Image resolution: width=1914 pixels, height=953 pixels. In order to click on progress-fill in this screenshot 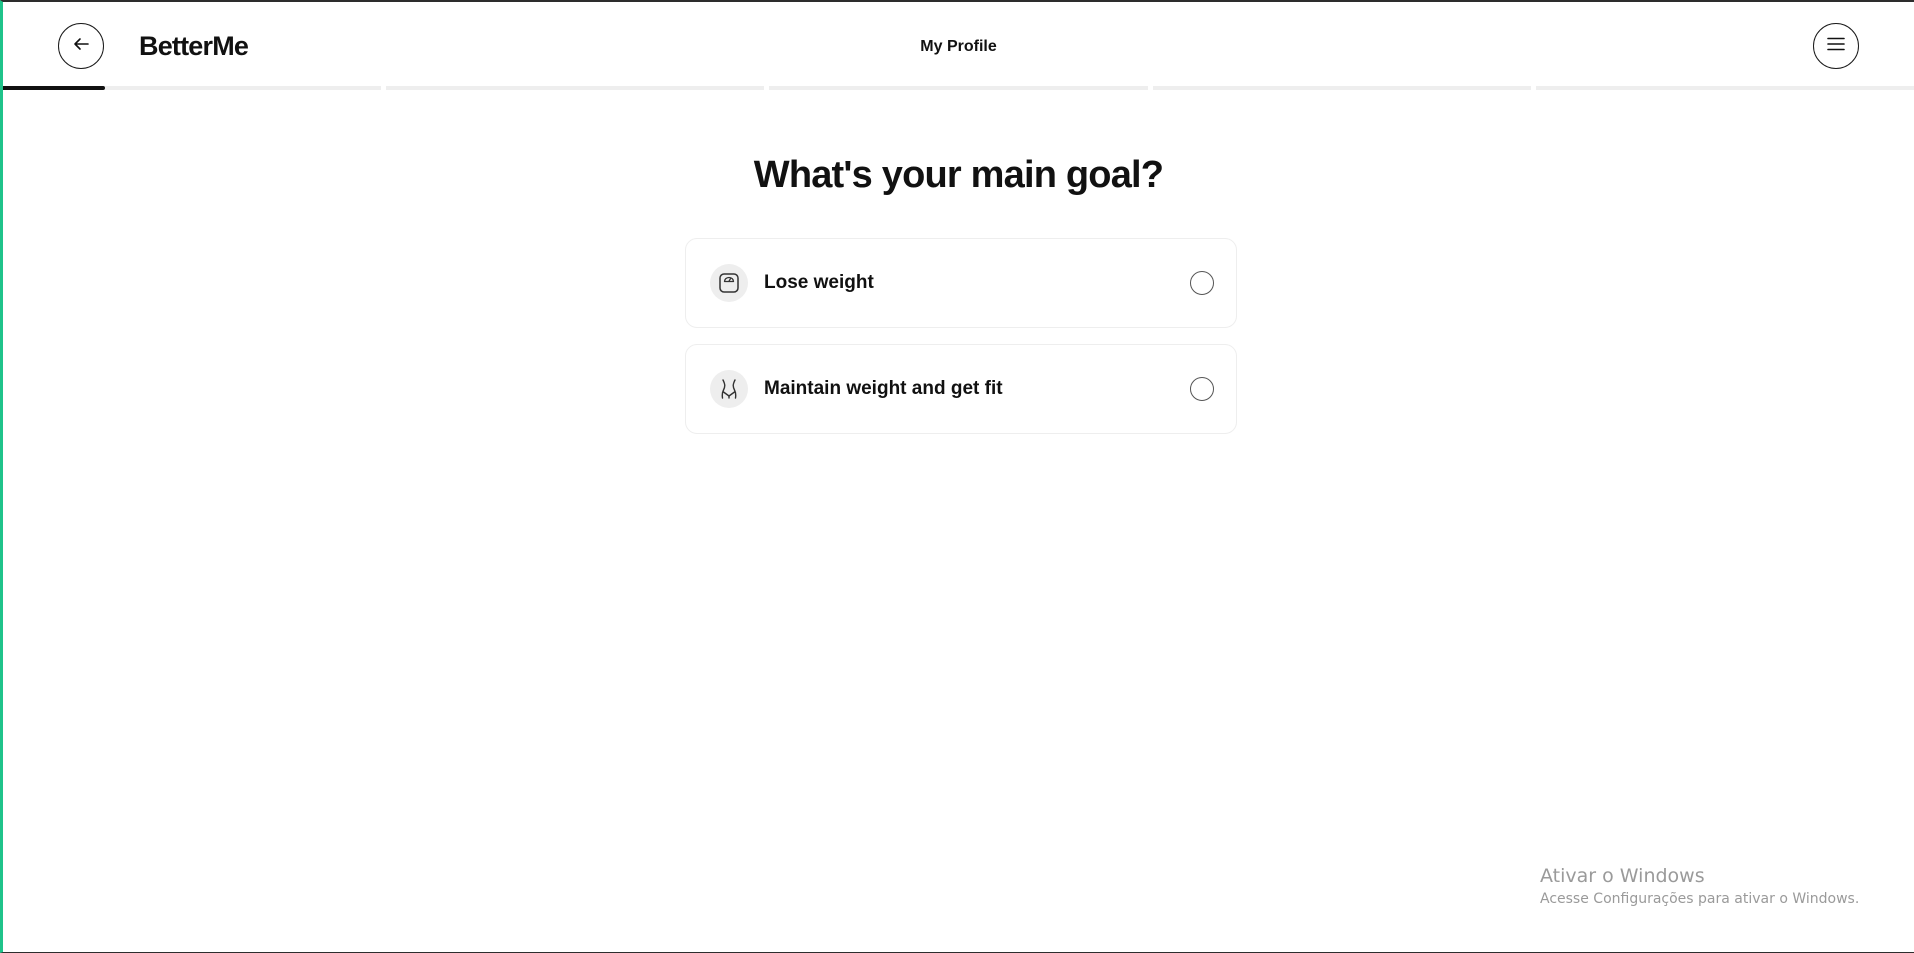, I will do `click(54, 88)`.